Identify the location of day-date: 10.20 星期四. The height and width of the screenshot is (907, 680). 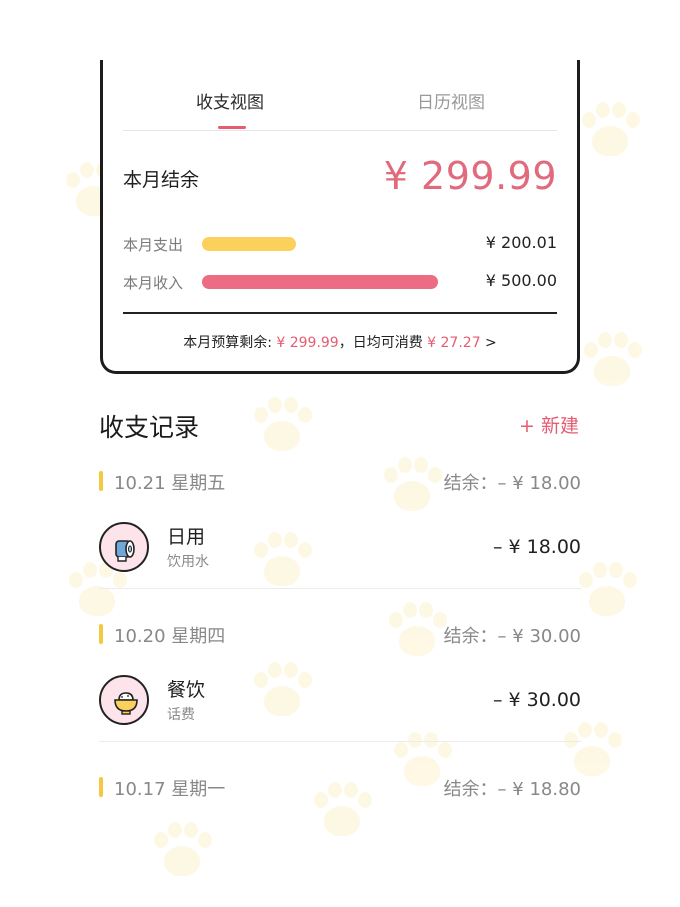
(170, 636).